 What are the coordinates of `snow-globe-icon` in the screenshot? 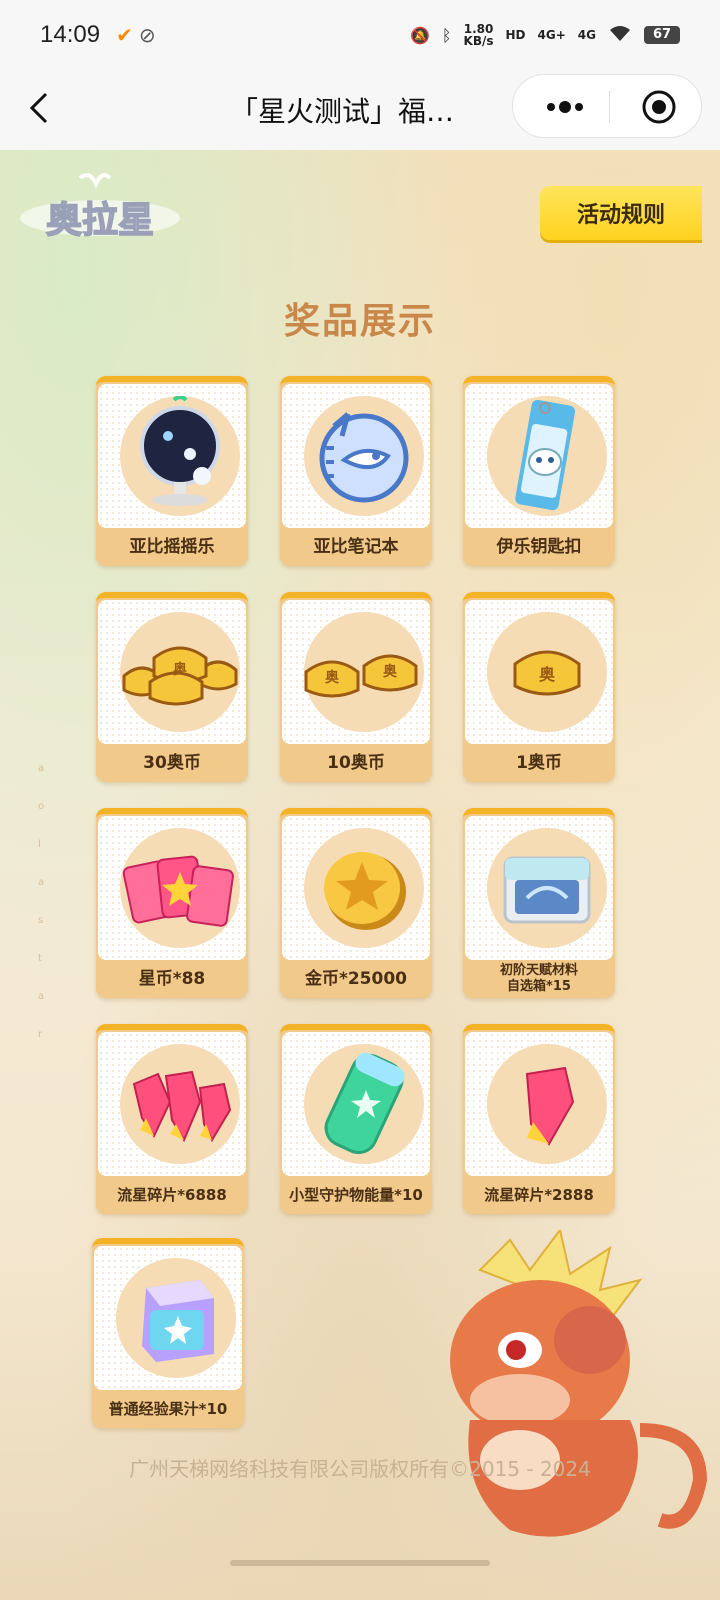 It's located at (180, 451).